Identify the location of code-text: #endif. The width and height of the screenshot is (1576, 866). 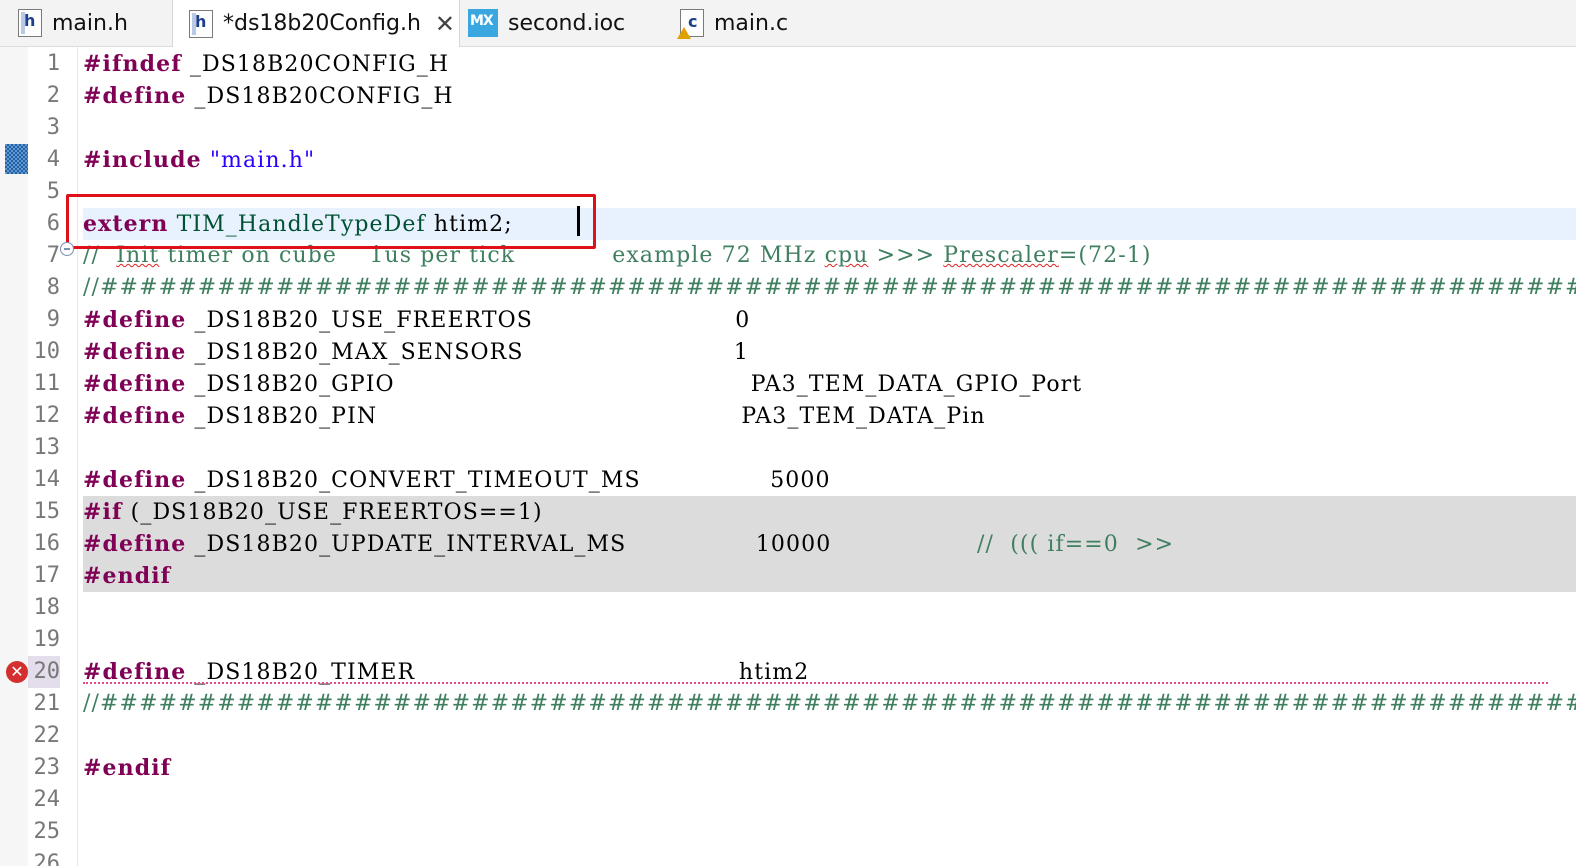
(127, 768).